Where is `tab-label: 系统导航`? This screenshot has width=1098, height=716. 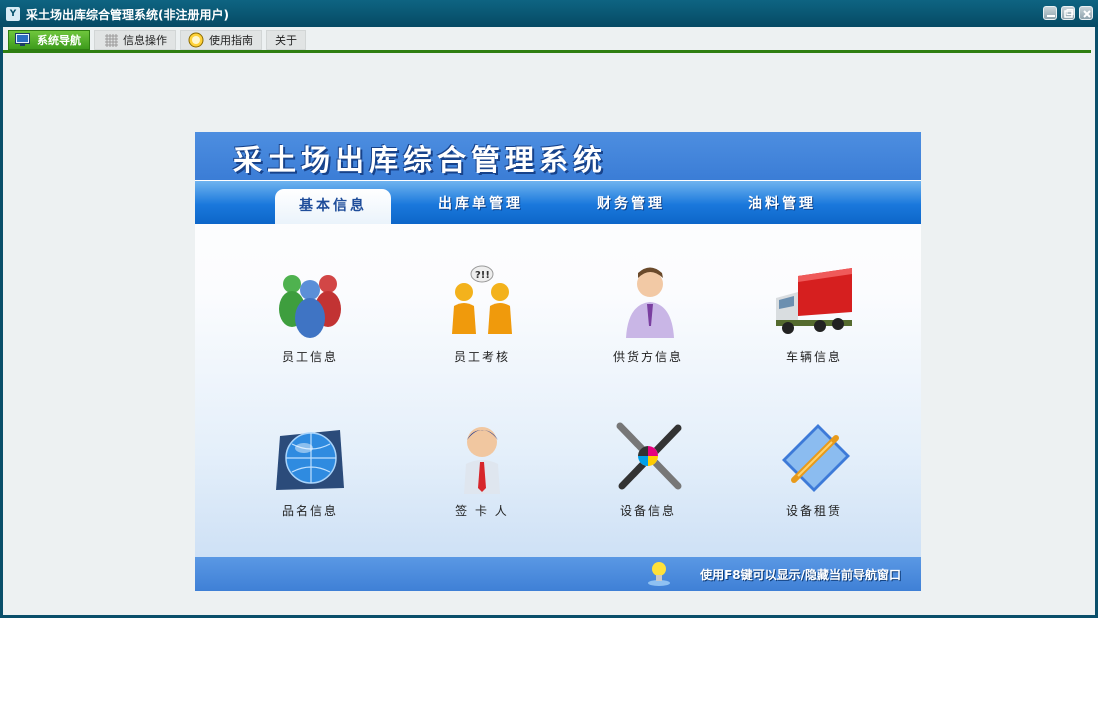 tab-label: 系统导航 is located at coordinates (59, 40).